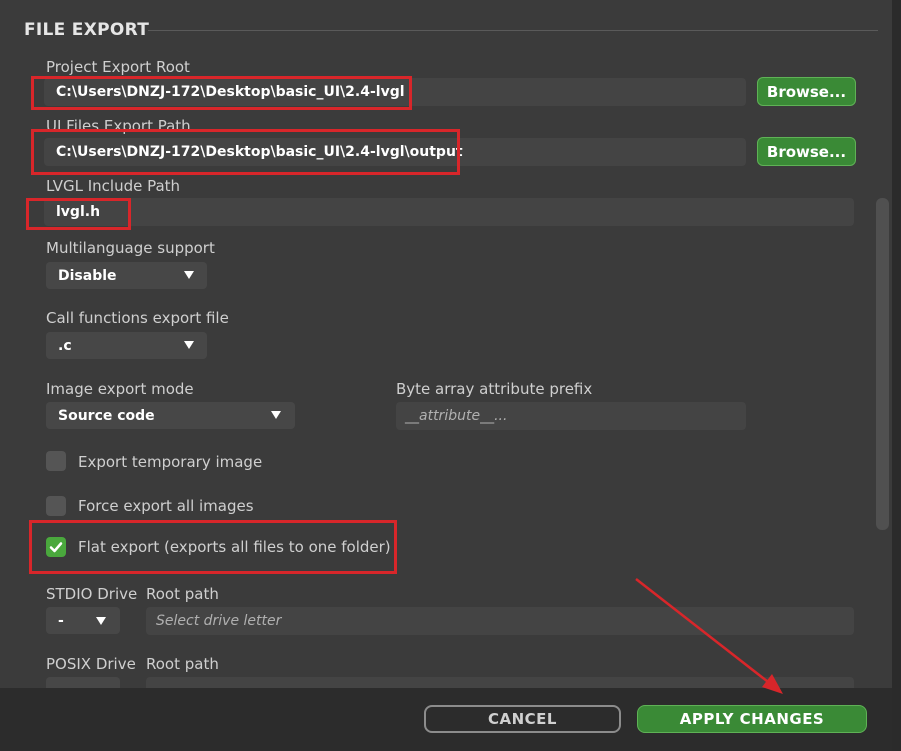 This screenshot has width=901, height=751. What do you see at coordinates (709, 636) in the screenshot?
I see `red-arrow-annotation` at bounding box center [709, 636].